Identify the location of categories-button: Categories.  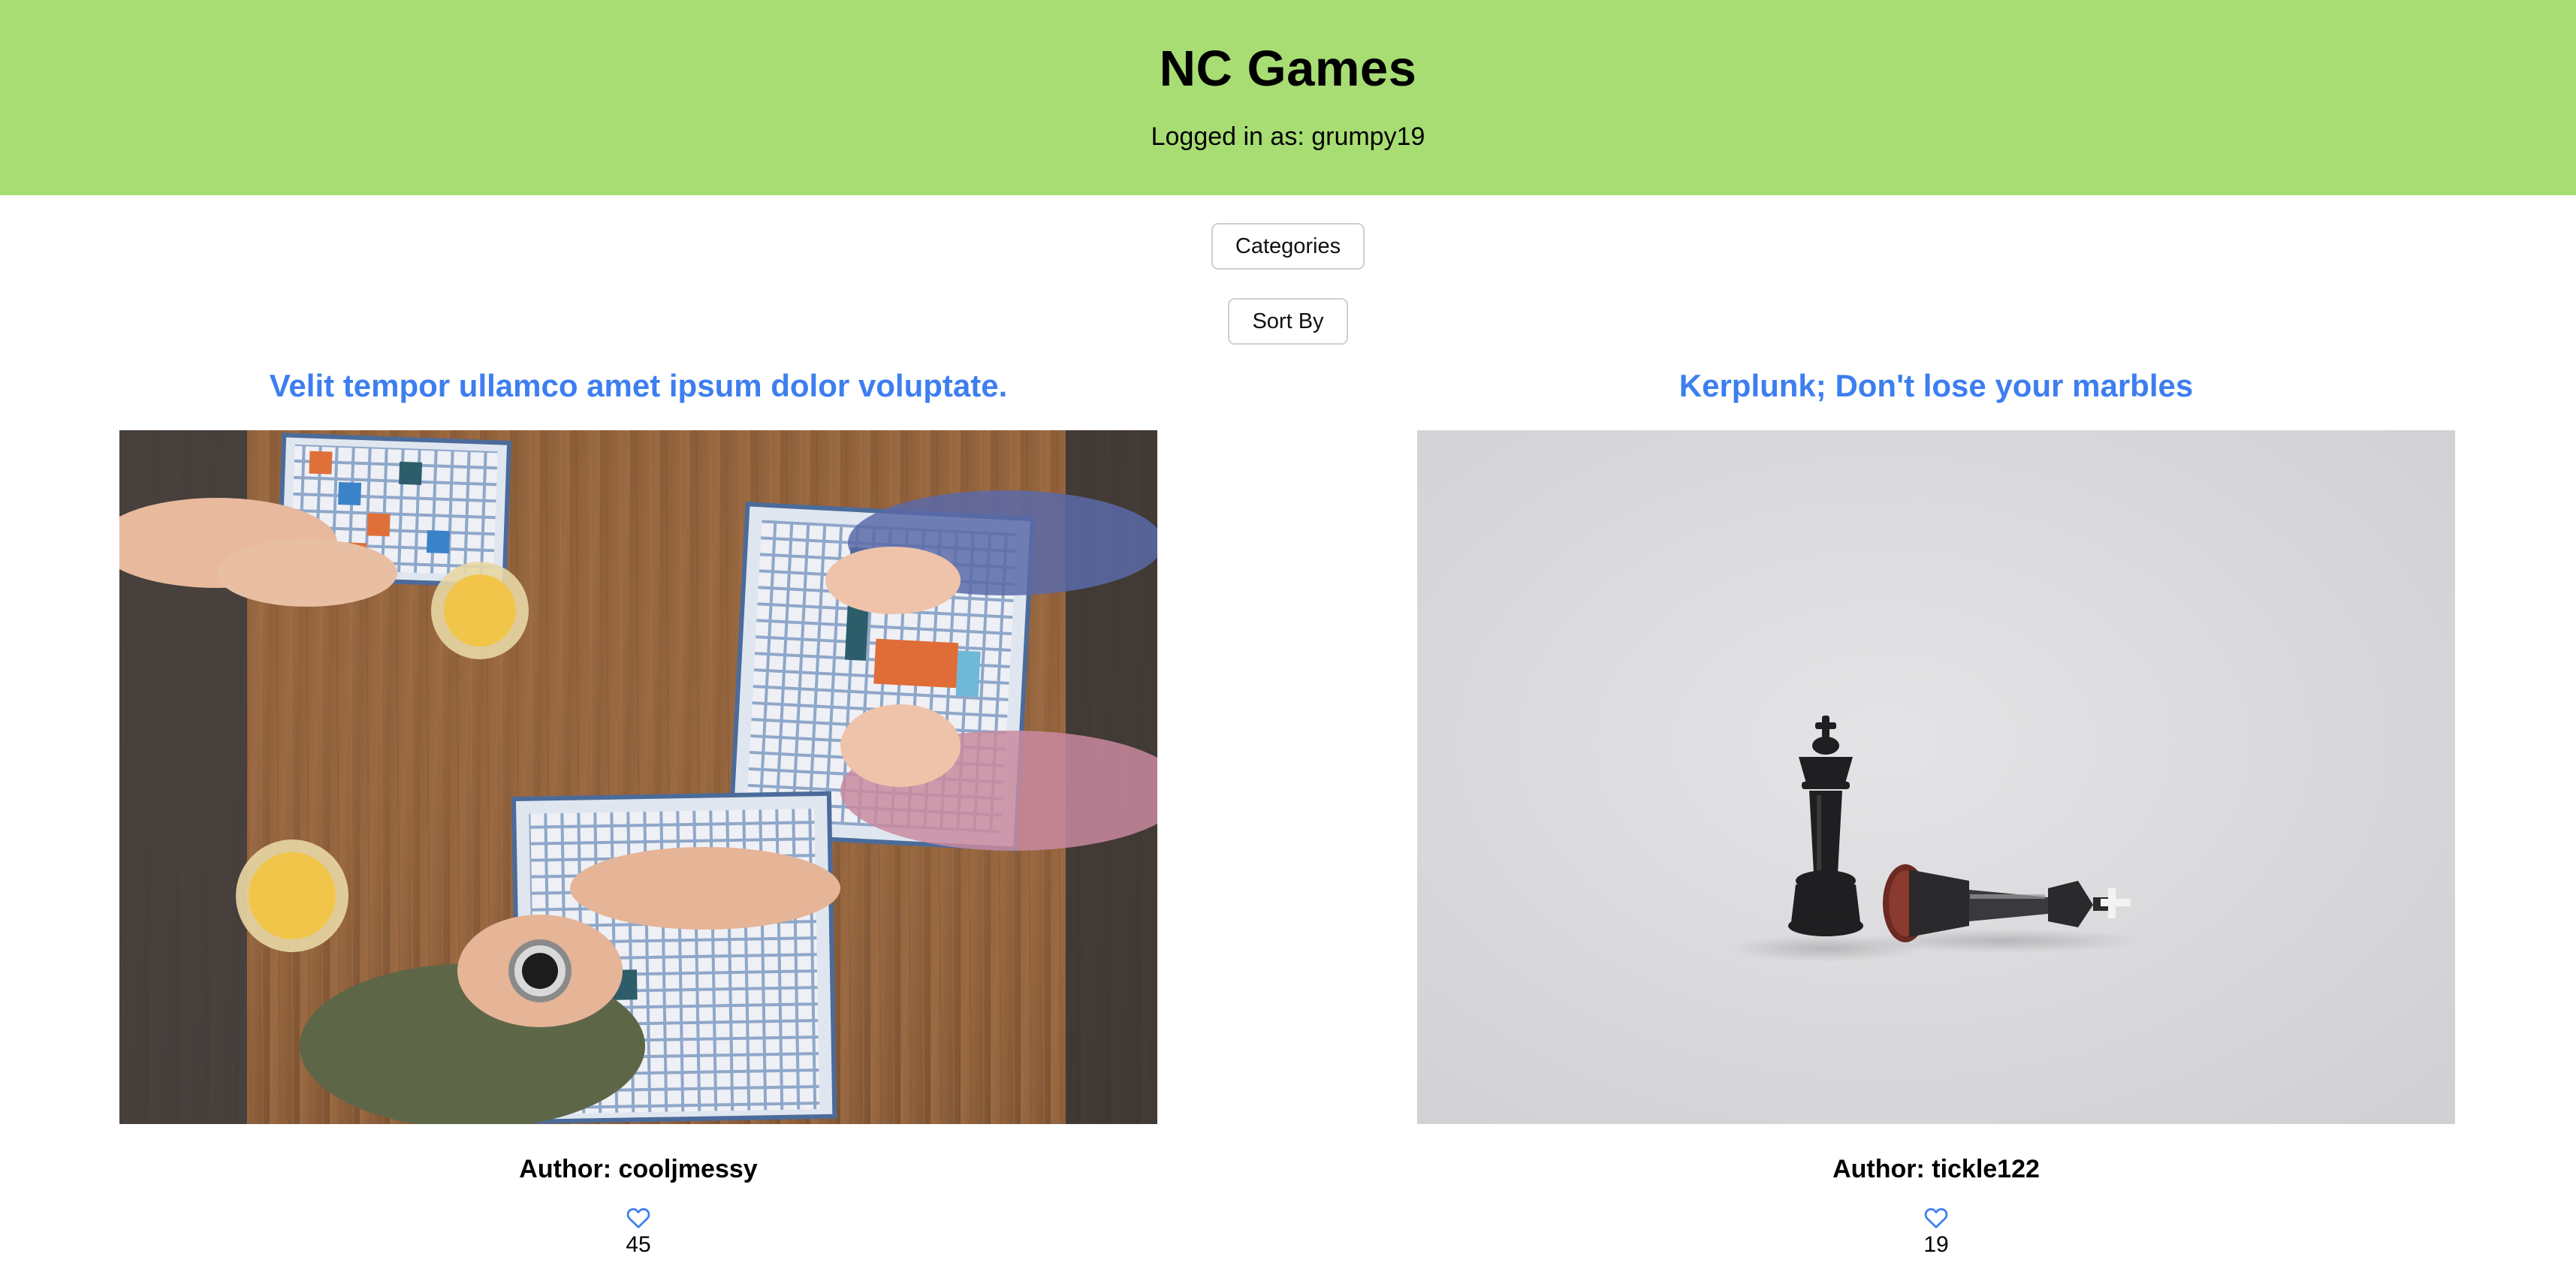
(1288, 246).